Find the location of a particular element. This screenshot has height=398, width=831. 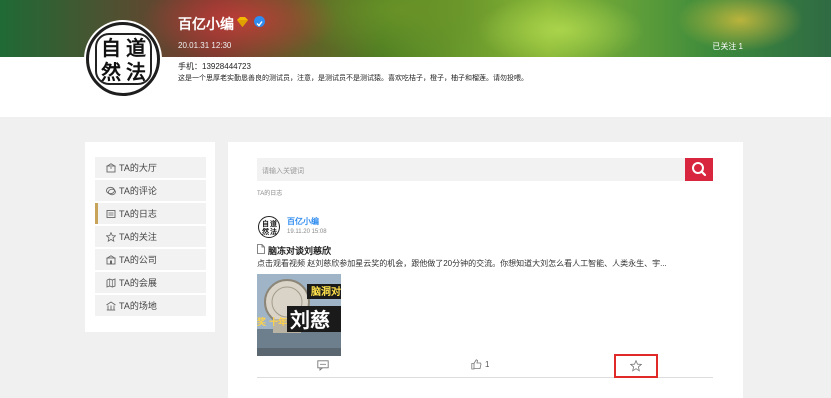

thumbs-up-icon is located at coordinates (476, 364).